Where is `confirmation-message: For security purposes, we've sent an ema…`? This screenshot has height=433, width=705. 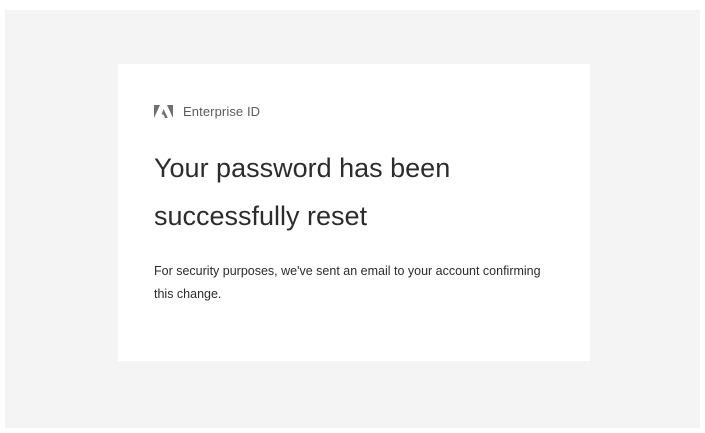
confirmation-message: For security purposes, we've sent an ema… is located at coordinates (347, 282).